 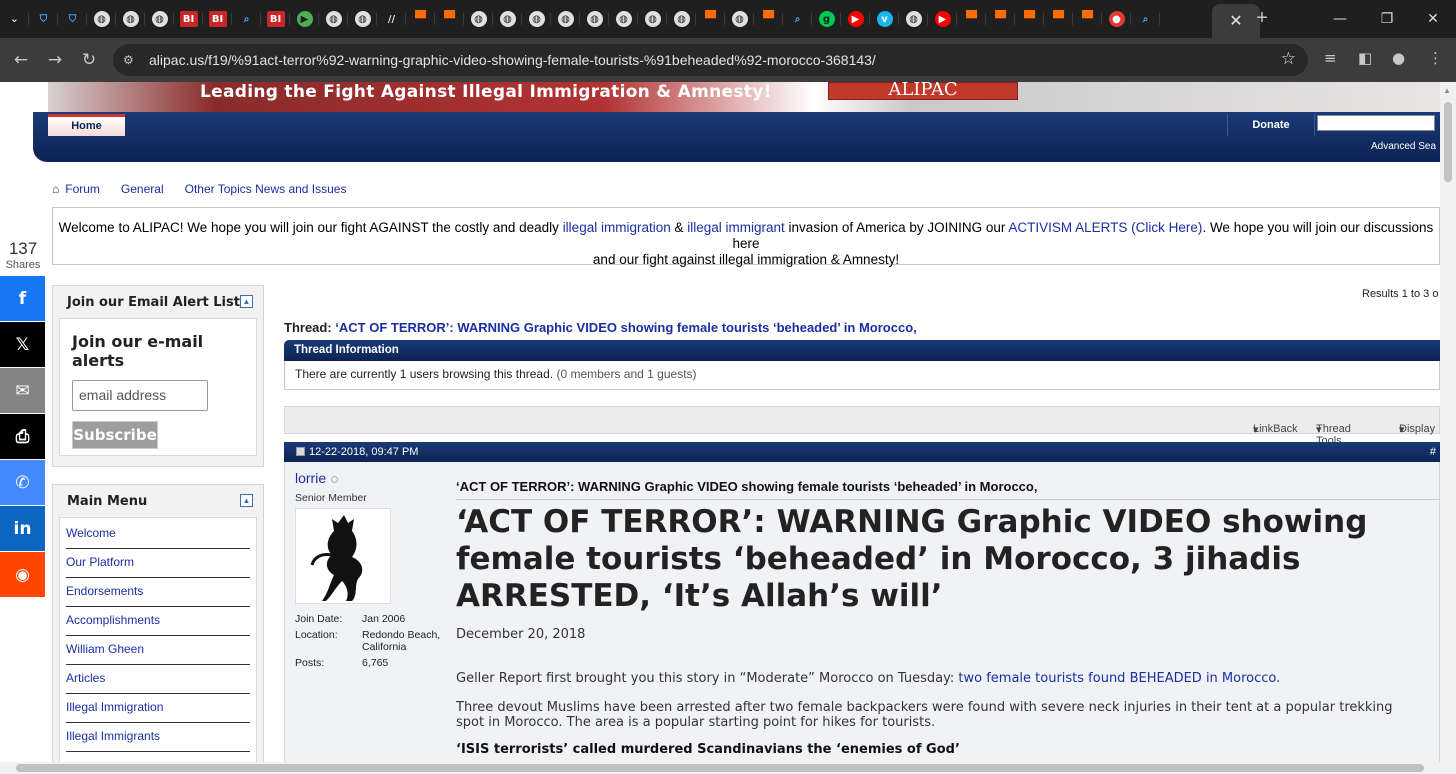 What do you see at coordinates (1435, 58) in the screenshot?
I see `menu-icon: ⋮` at bounding box center [1435, 58].